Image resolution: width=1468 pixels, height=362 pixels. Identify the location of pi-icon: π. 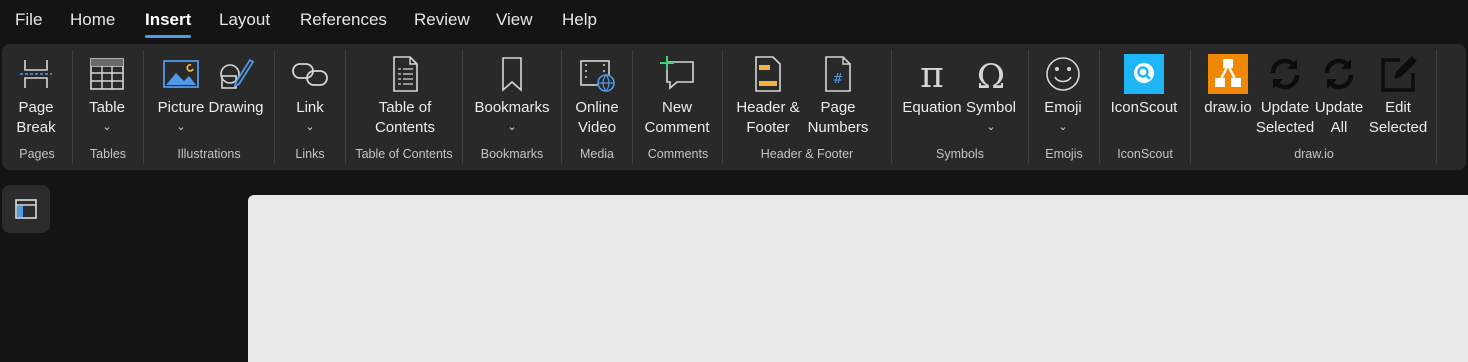
(932, 74).